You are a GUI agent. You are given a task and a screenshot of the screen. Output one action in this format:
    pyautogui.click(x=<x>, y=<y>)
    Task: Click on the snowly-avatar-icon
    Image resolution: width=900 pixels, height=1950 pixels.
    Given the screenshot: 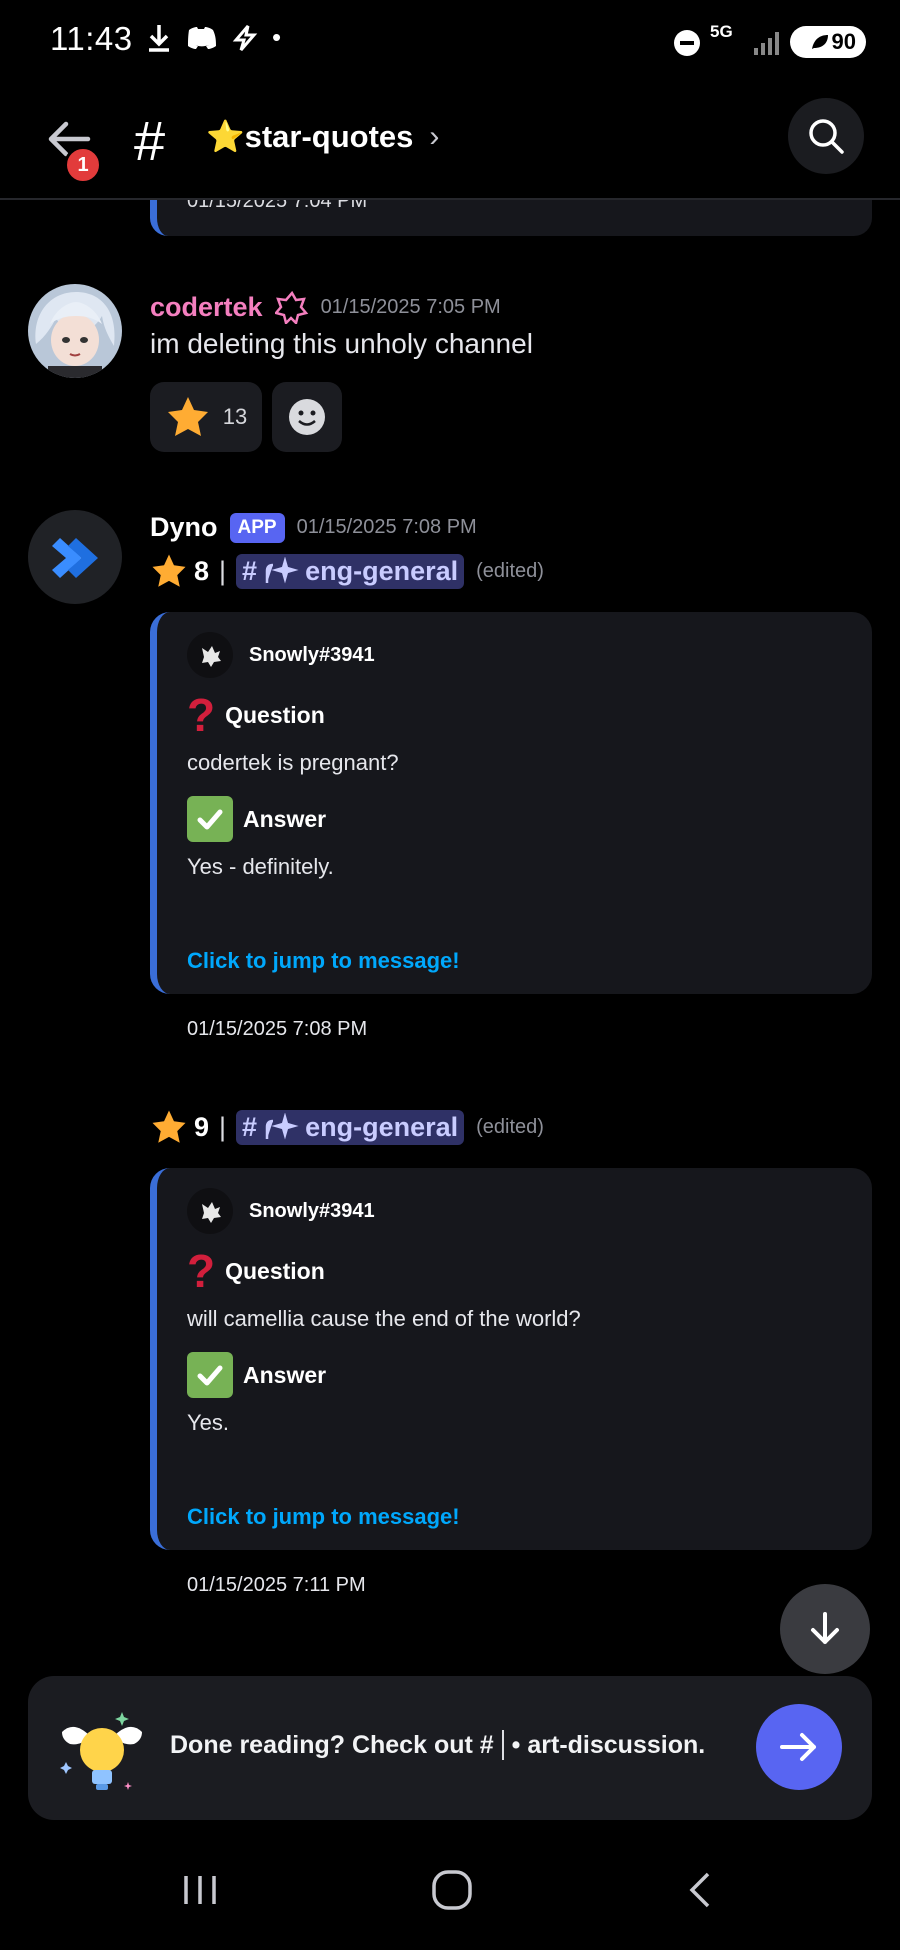 What is the action you would take?
    pyautogui.click(x=211, y=656)
    